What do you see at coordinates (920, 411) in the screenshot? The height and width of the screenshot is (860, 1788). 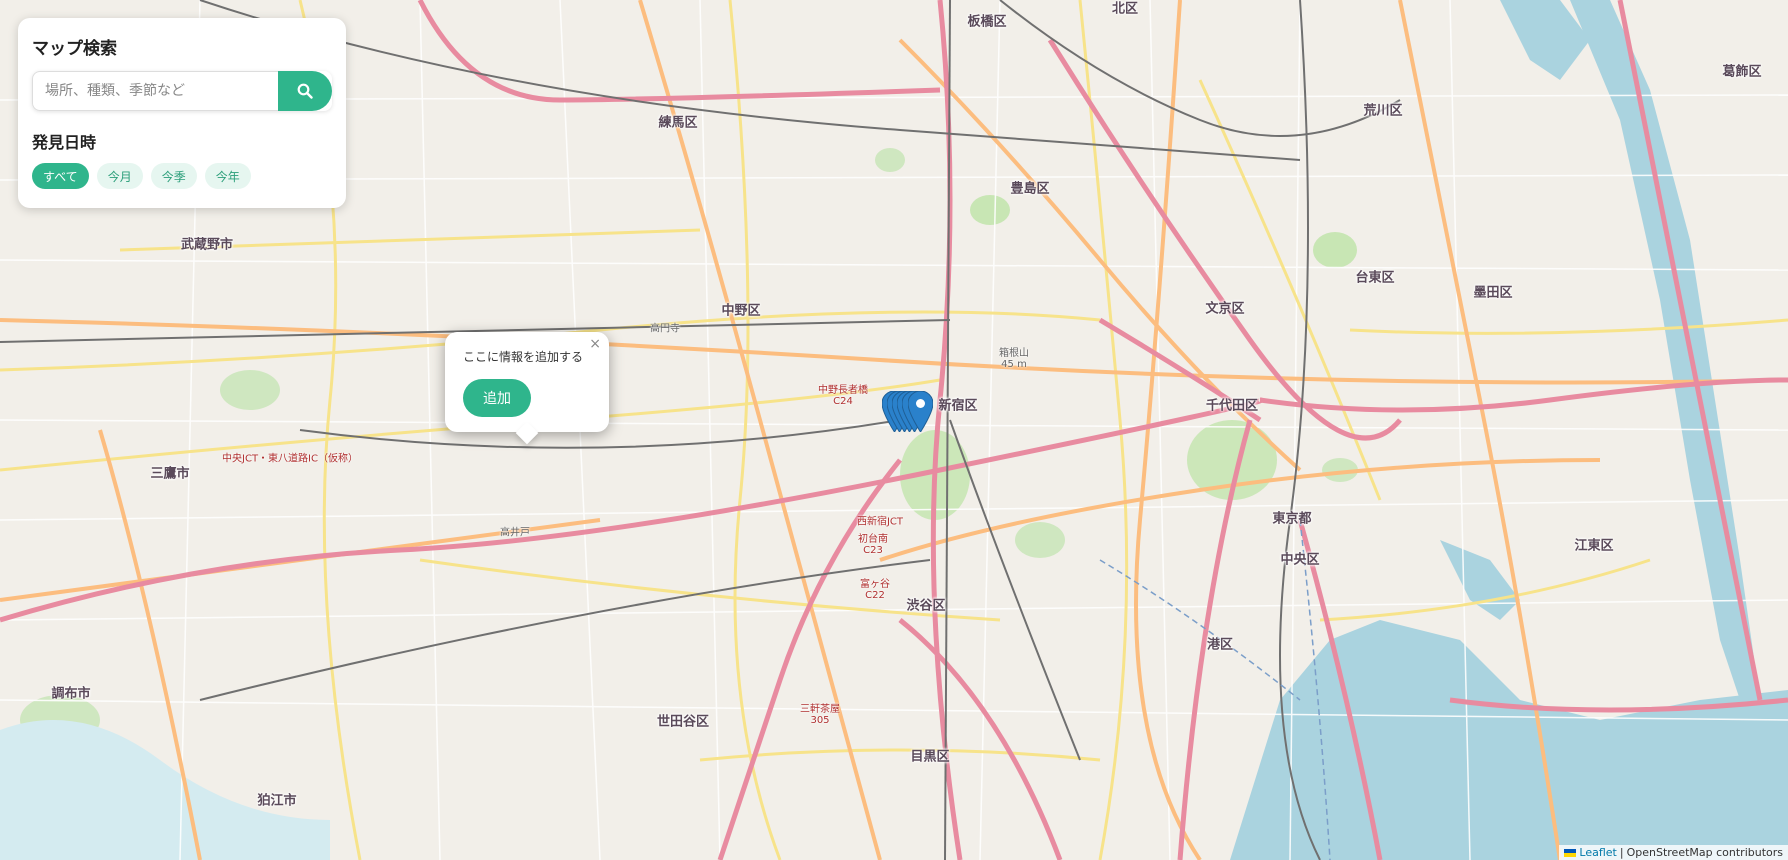 I see `map-marker` at bounding box center [920, 411].